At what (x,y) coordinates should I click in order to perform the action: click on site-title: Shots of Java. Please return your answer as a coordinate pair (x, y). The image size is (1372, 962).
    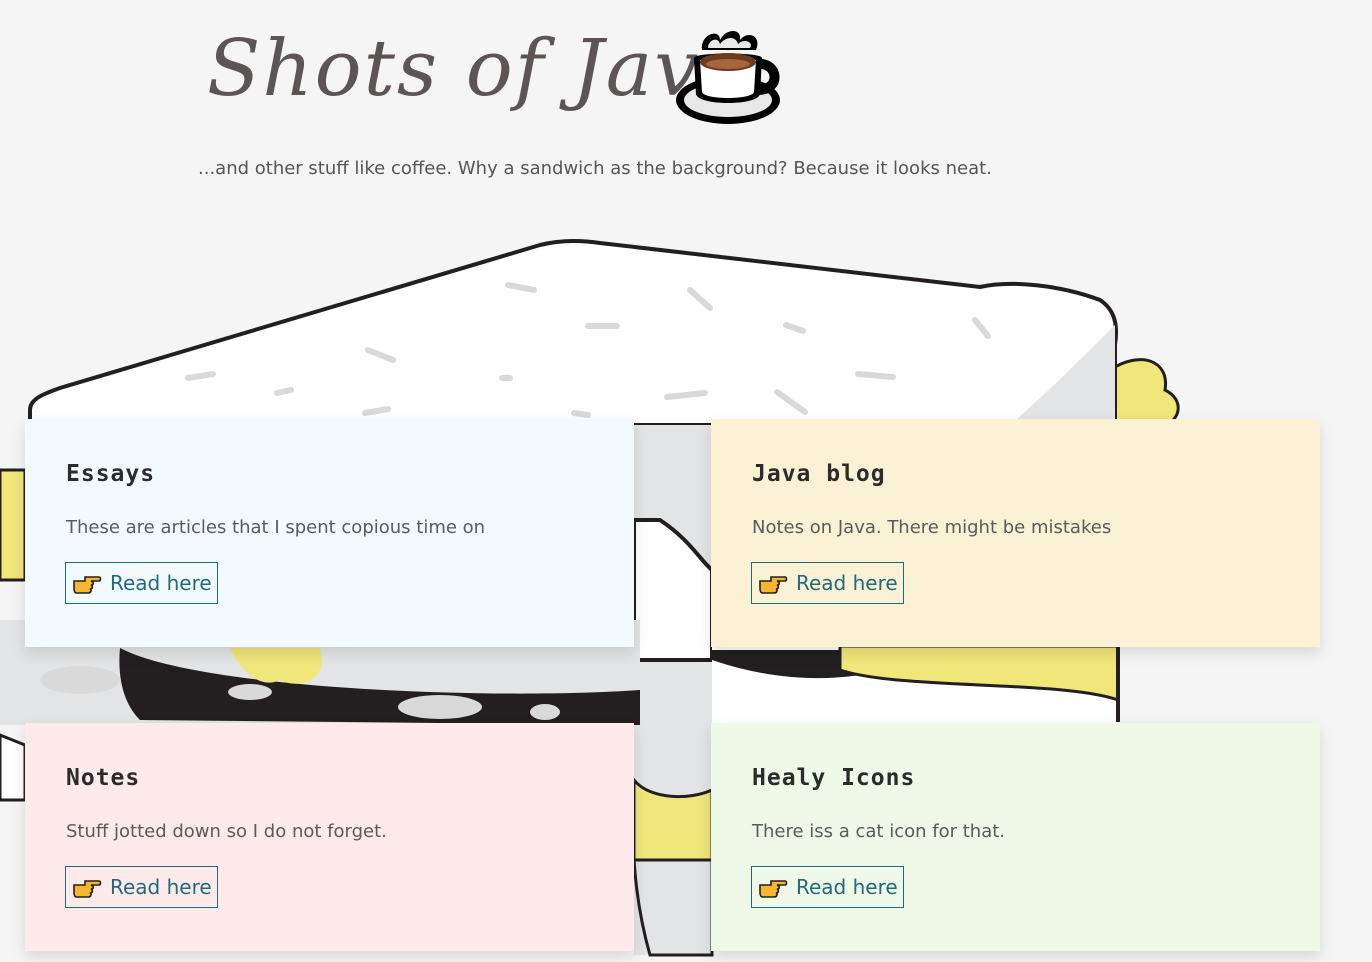
    Looking at the image, I should click on (478, 69).